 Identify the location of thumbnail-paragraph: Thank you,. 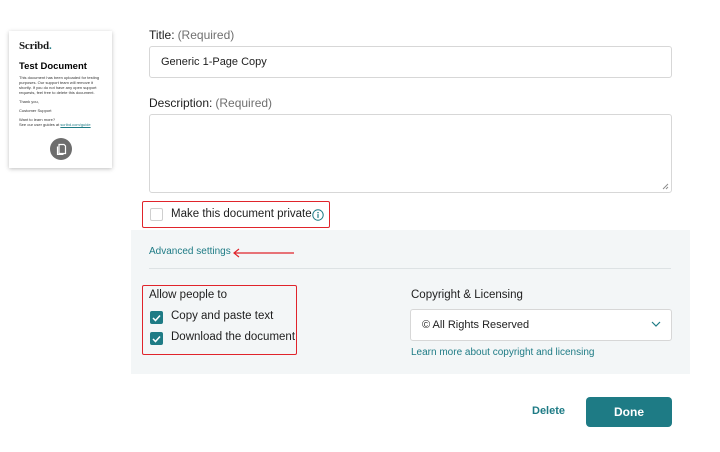
(29, 101).